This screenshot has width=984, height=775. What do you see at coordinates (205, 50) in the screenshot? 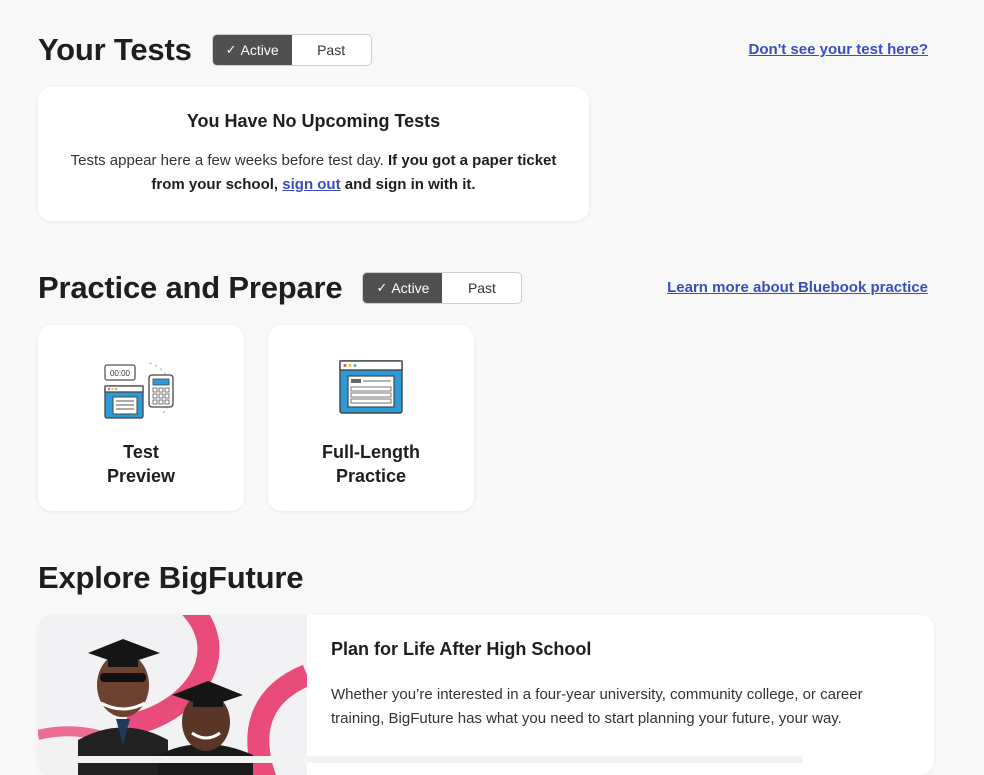
I see `your-tests-header: Your Tests ✓ Active Past` at bounding box center [205, 50].